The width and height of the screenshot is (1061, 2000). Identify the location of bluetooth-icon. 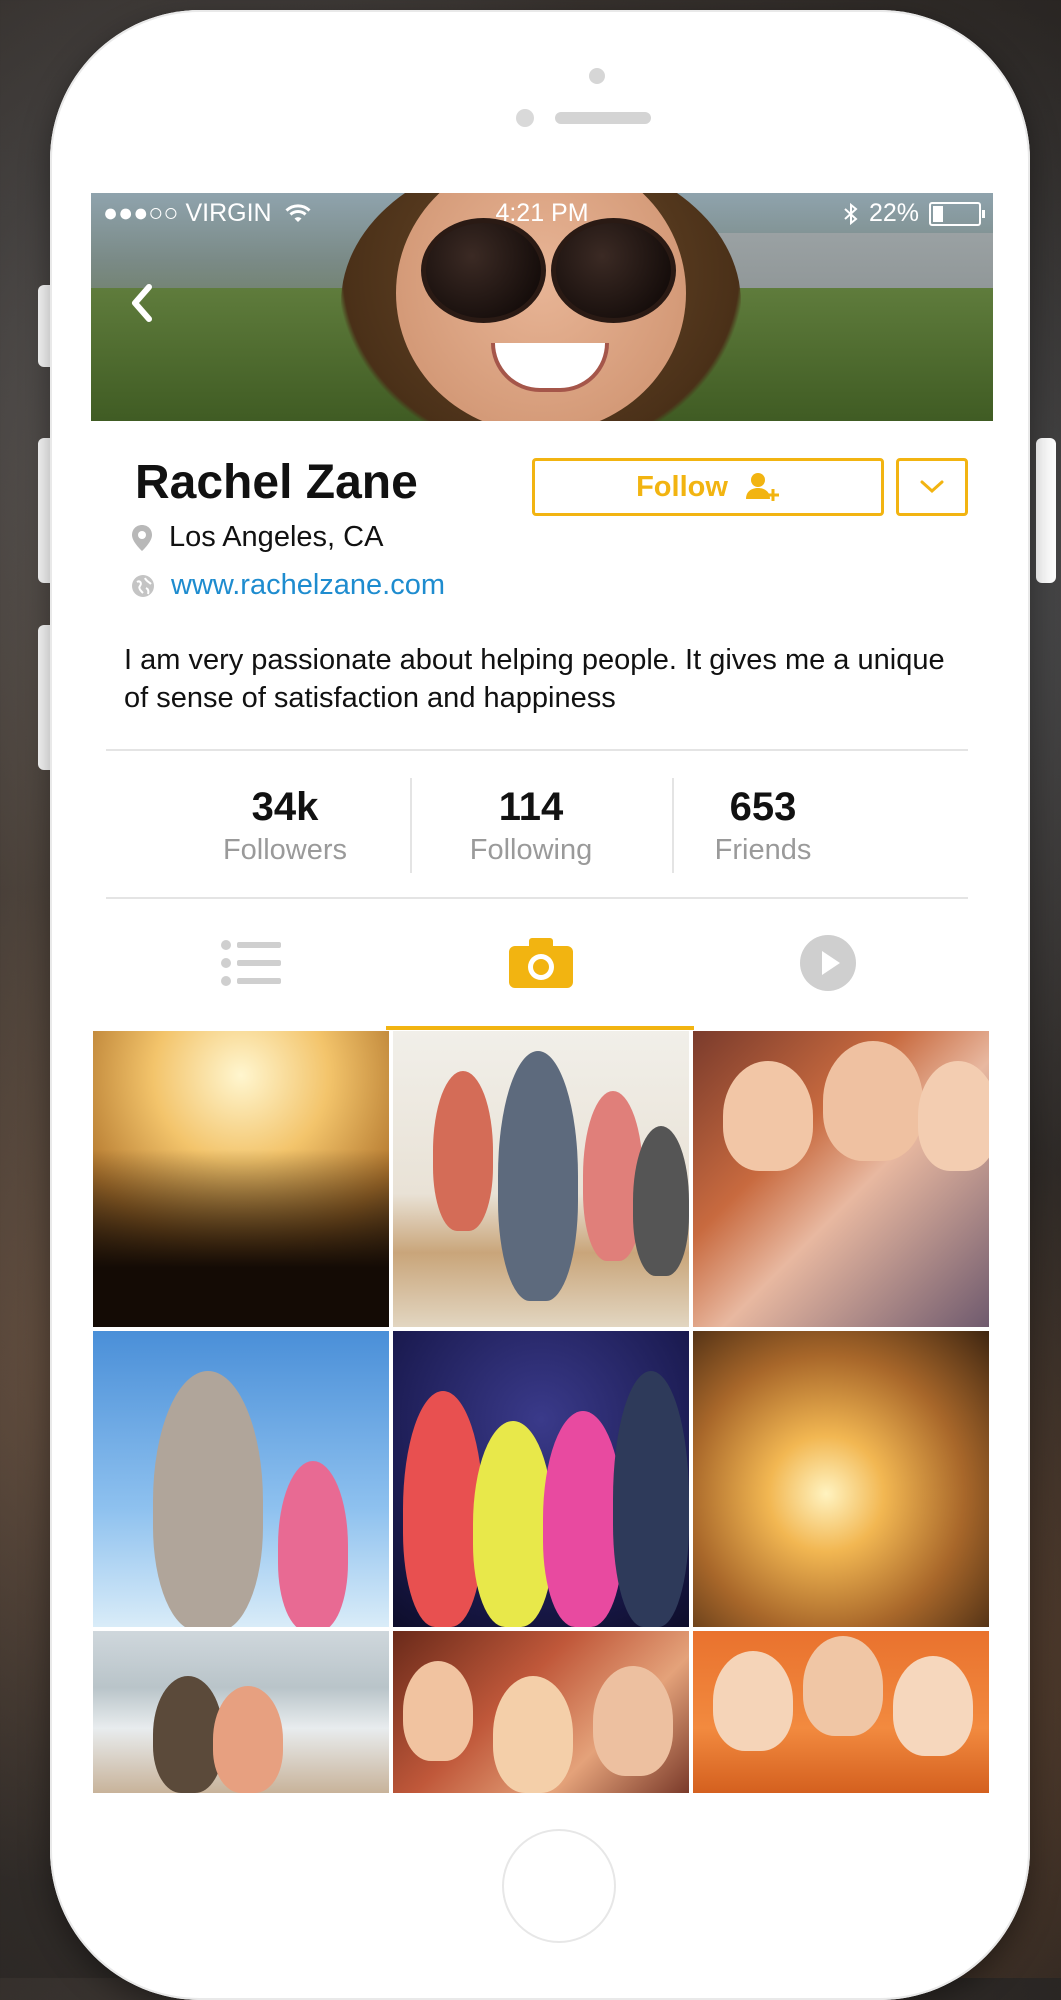
(851, 213).